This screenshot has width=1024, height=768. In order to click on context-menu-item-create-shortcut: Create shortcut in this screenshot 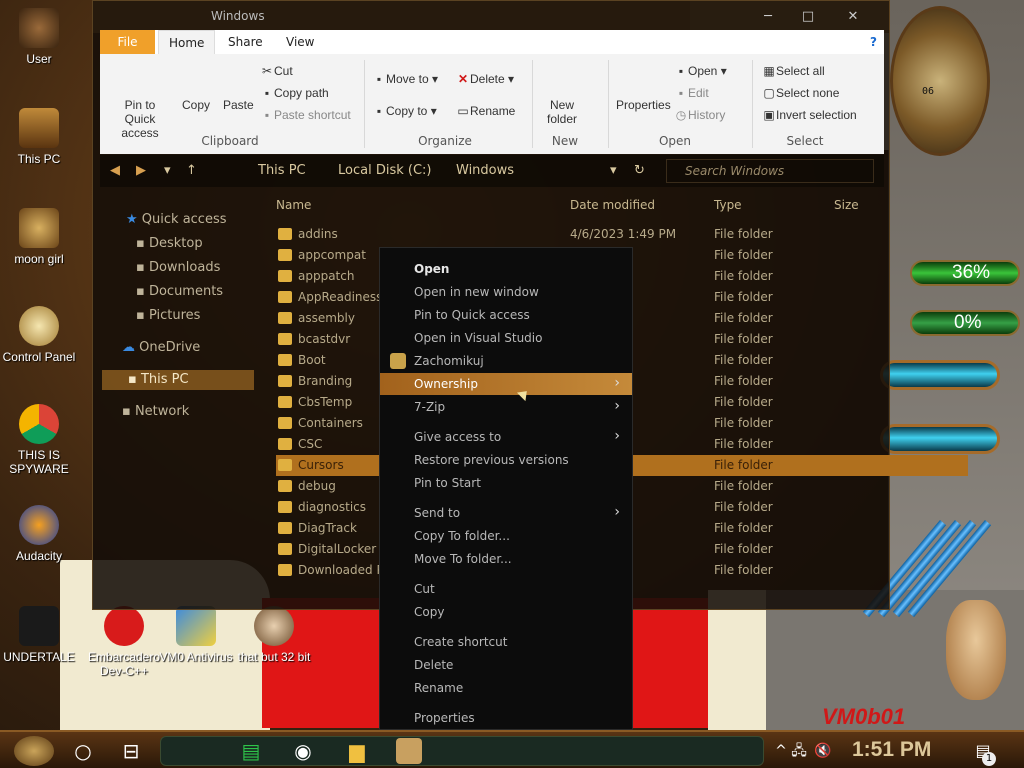, I will do `click(506, 642)`.